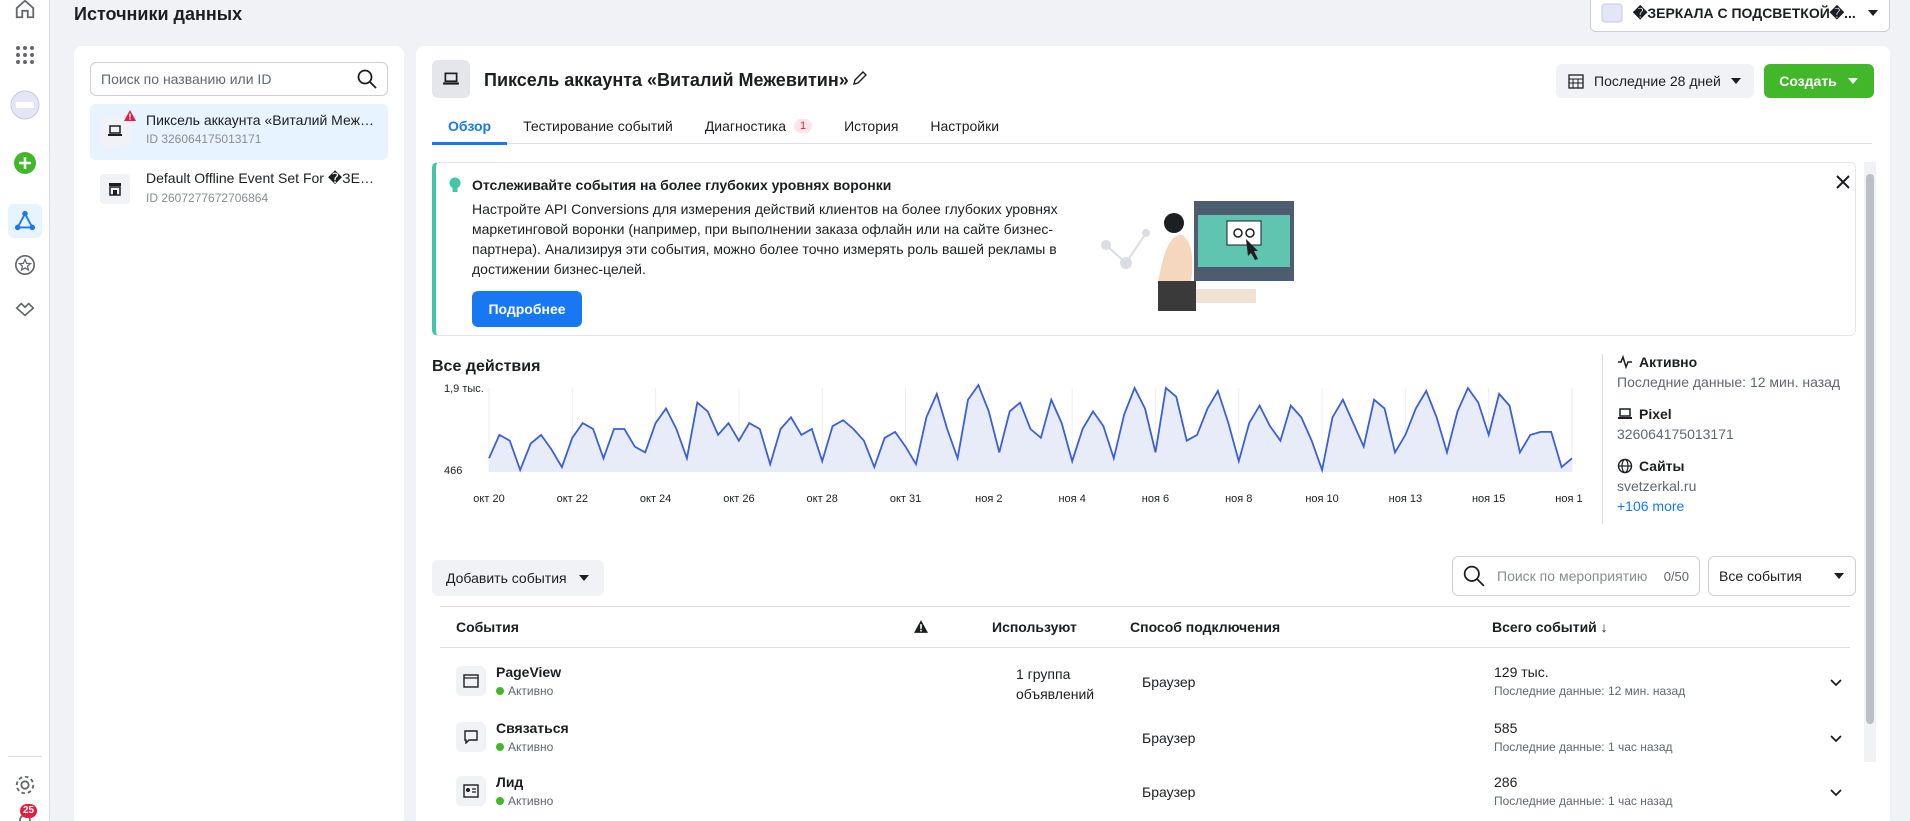  Describe the element at coordinates (25, 756) in the screenshot. I see `rail-divider` at that location.